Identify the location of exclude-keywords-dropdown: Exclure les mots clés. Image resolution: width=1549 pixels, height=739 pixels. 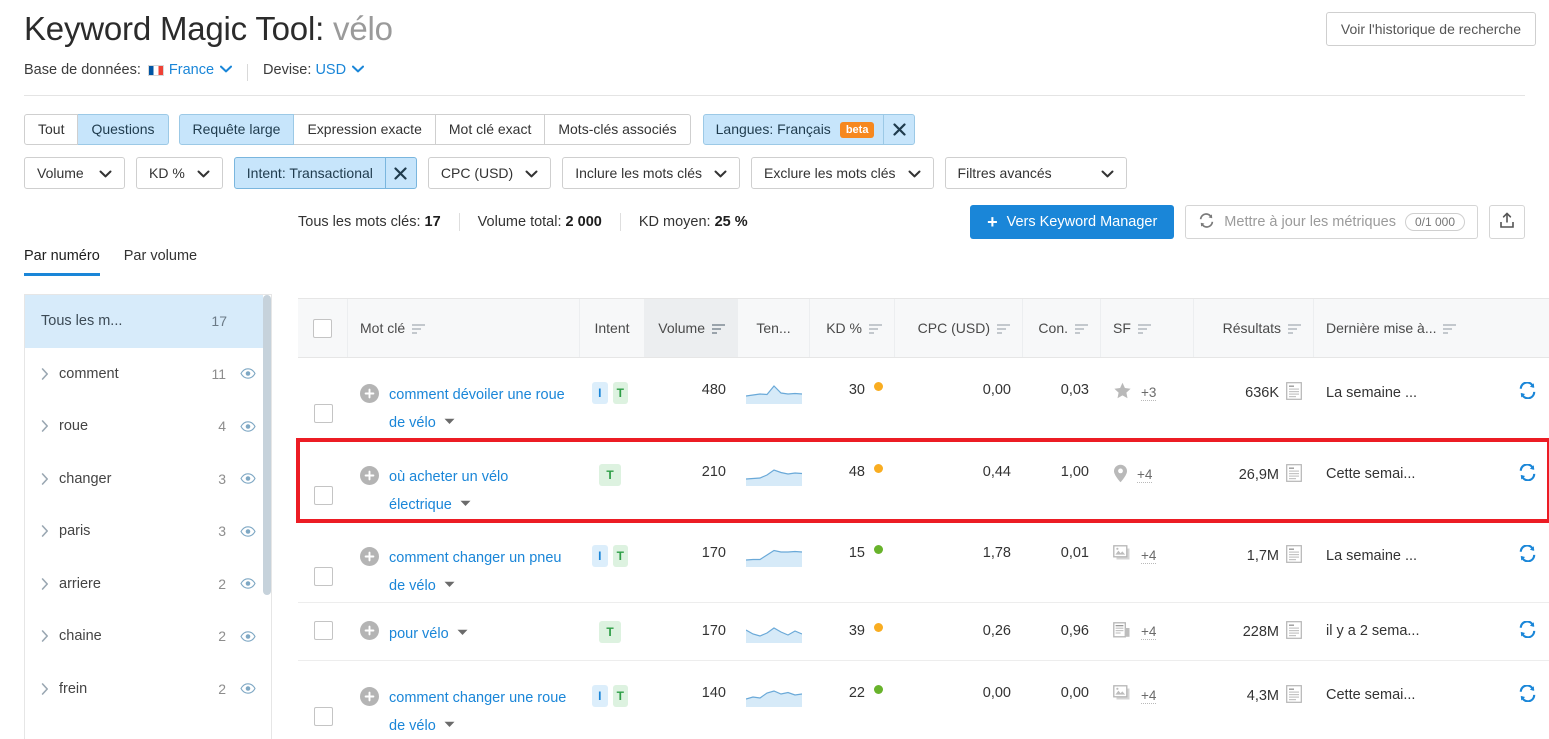
(842, 173).